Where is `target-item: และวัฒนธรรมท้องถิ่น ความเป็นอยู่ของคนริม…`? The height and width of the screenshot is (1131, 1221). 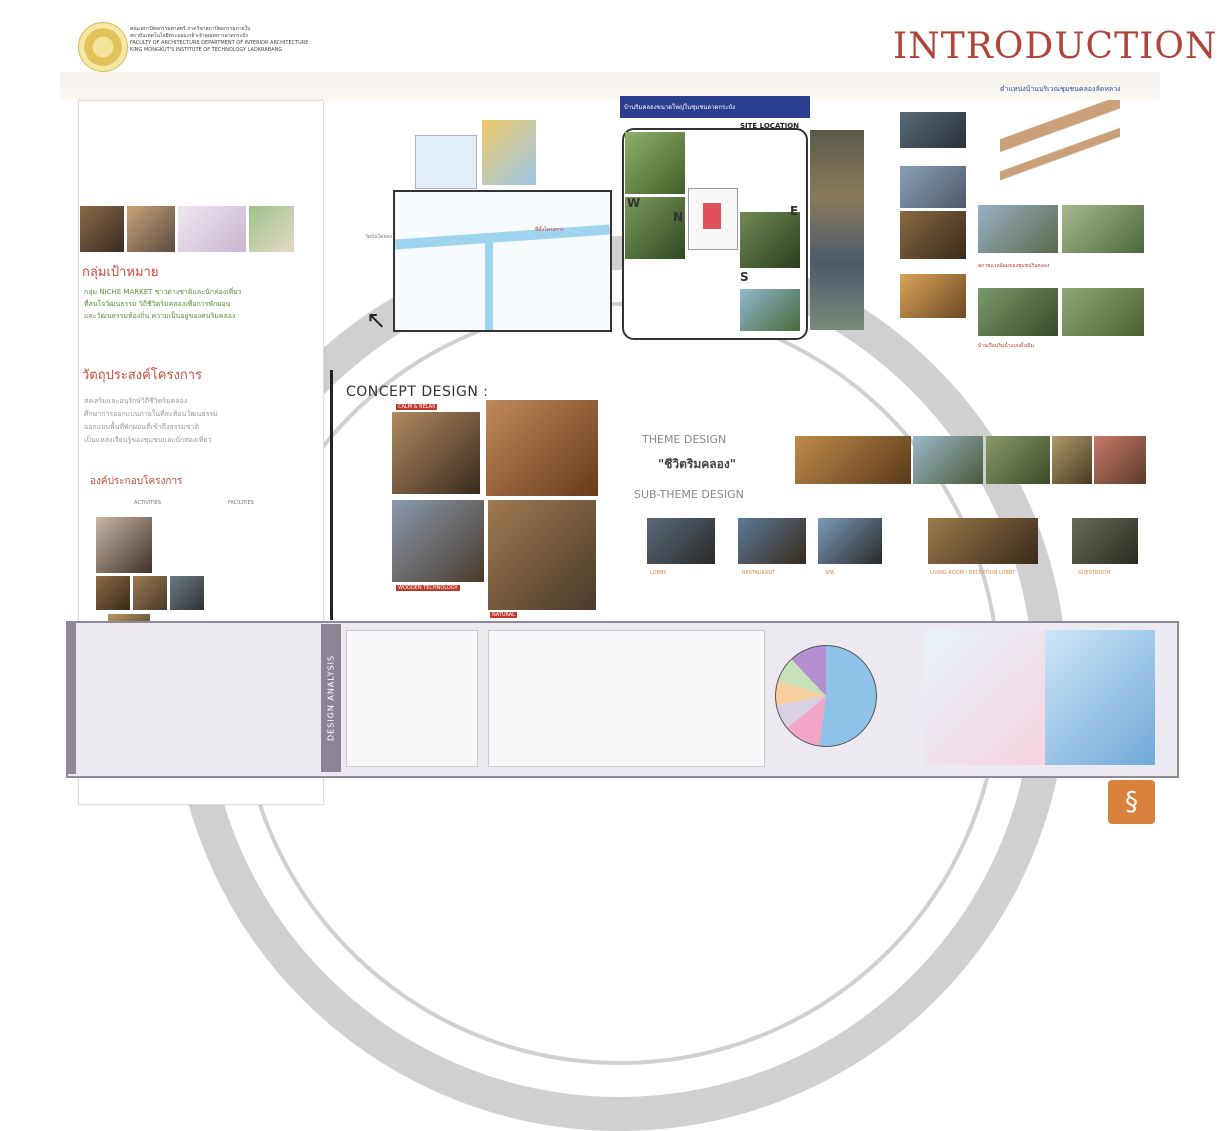
target-item: และวัฒนธรรมท้องถิ่น ความเป็นอยู่ของคนริม… is located at coordinates (160, 316).